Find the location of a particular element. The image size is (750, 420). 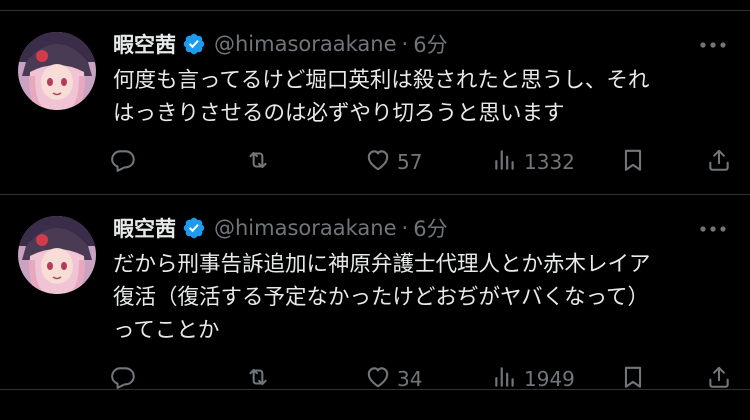

views-button: 1332 is located at coordinates (533, 162).